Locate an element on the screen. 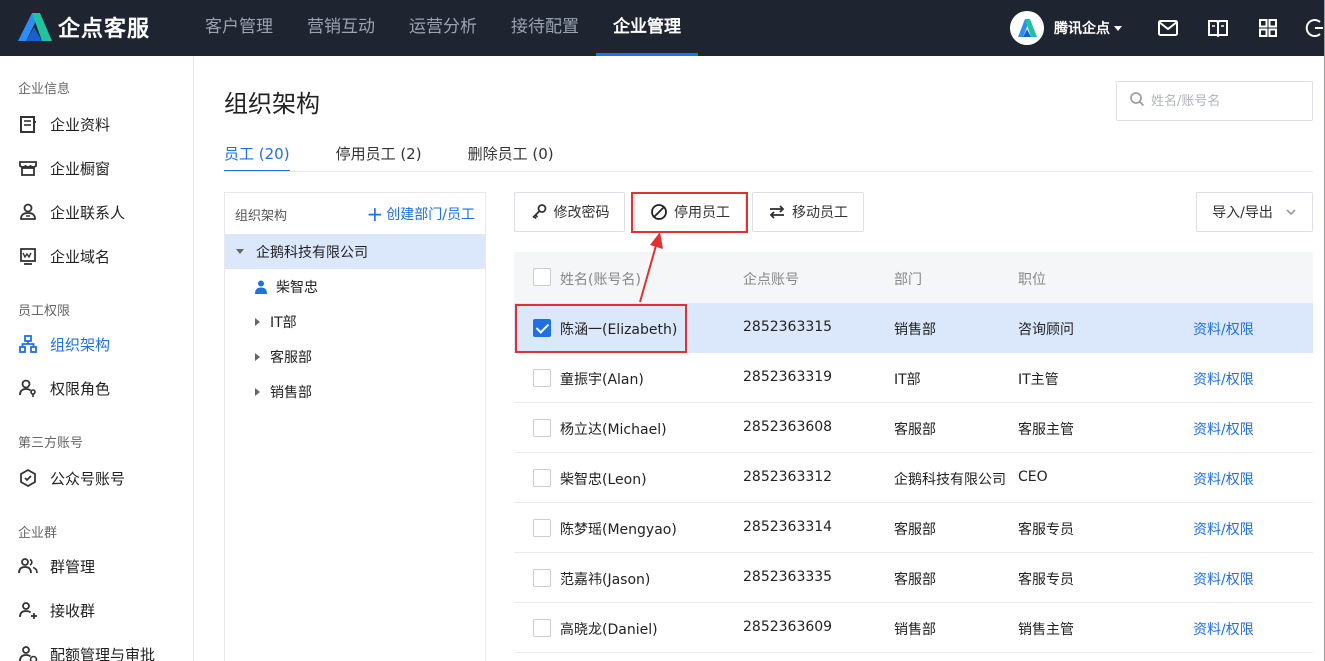  role-key-icon is located at coordinates (28, 388).